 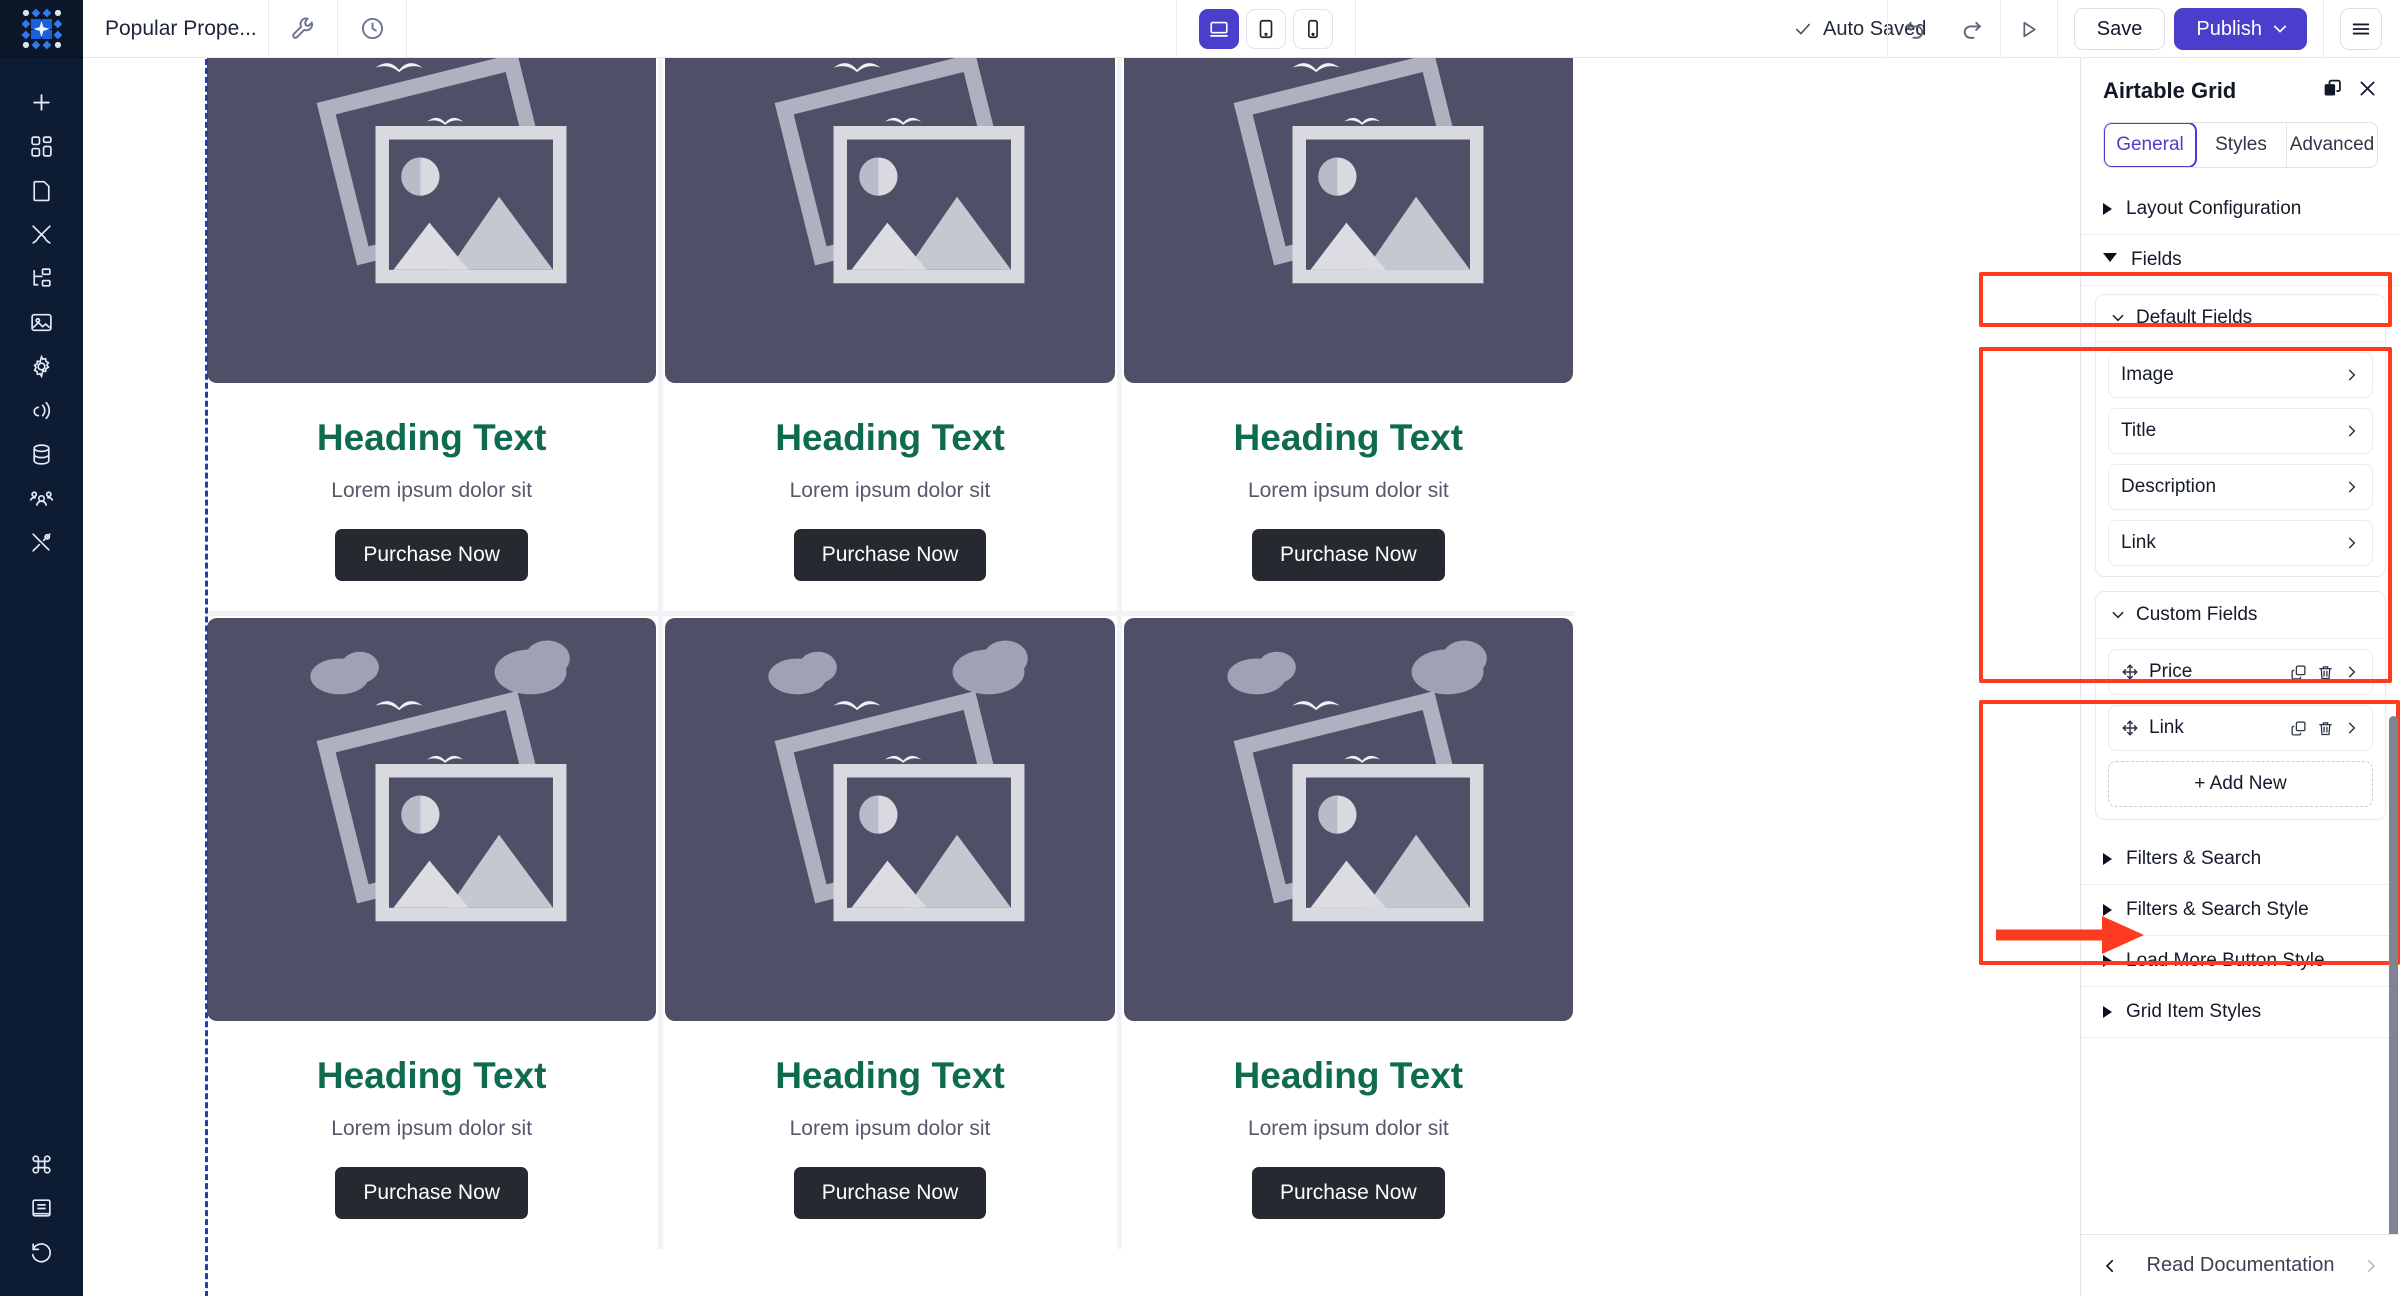 I want to click on sidebar-item-publish, so click(x=42, y=410).